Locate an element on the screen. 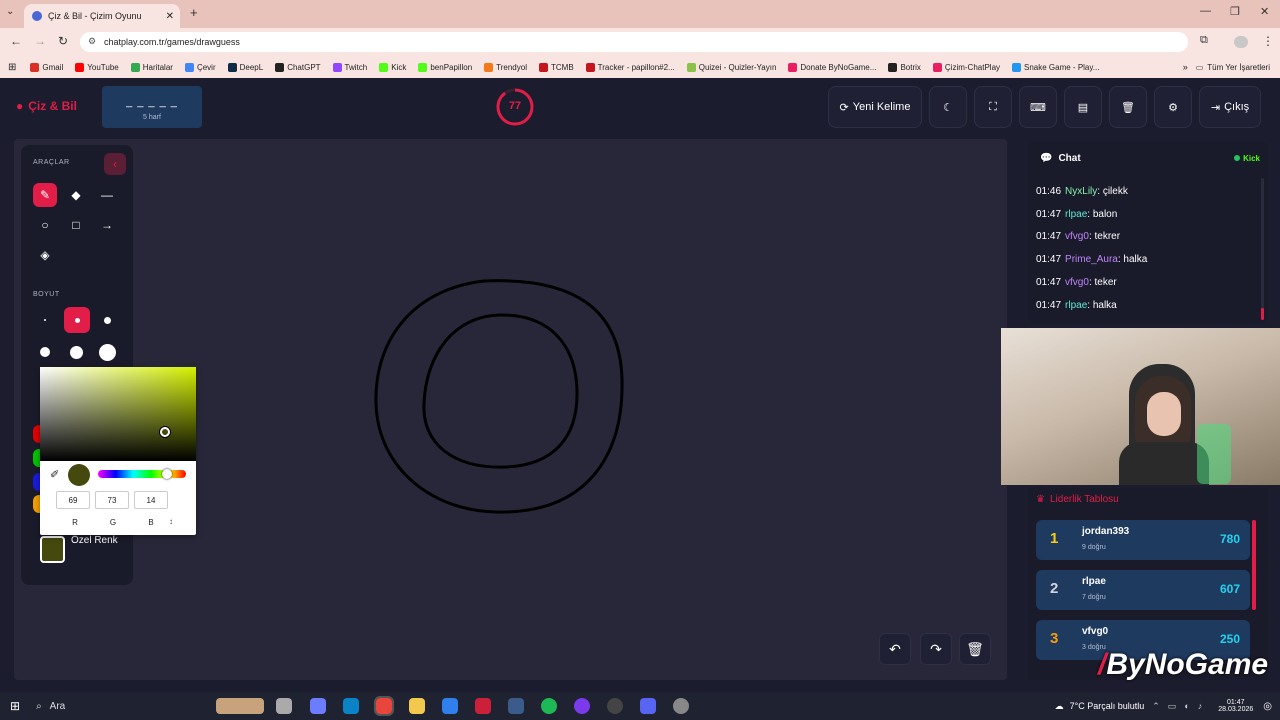  hue-slider is located at coordinates (142, 474).